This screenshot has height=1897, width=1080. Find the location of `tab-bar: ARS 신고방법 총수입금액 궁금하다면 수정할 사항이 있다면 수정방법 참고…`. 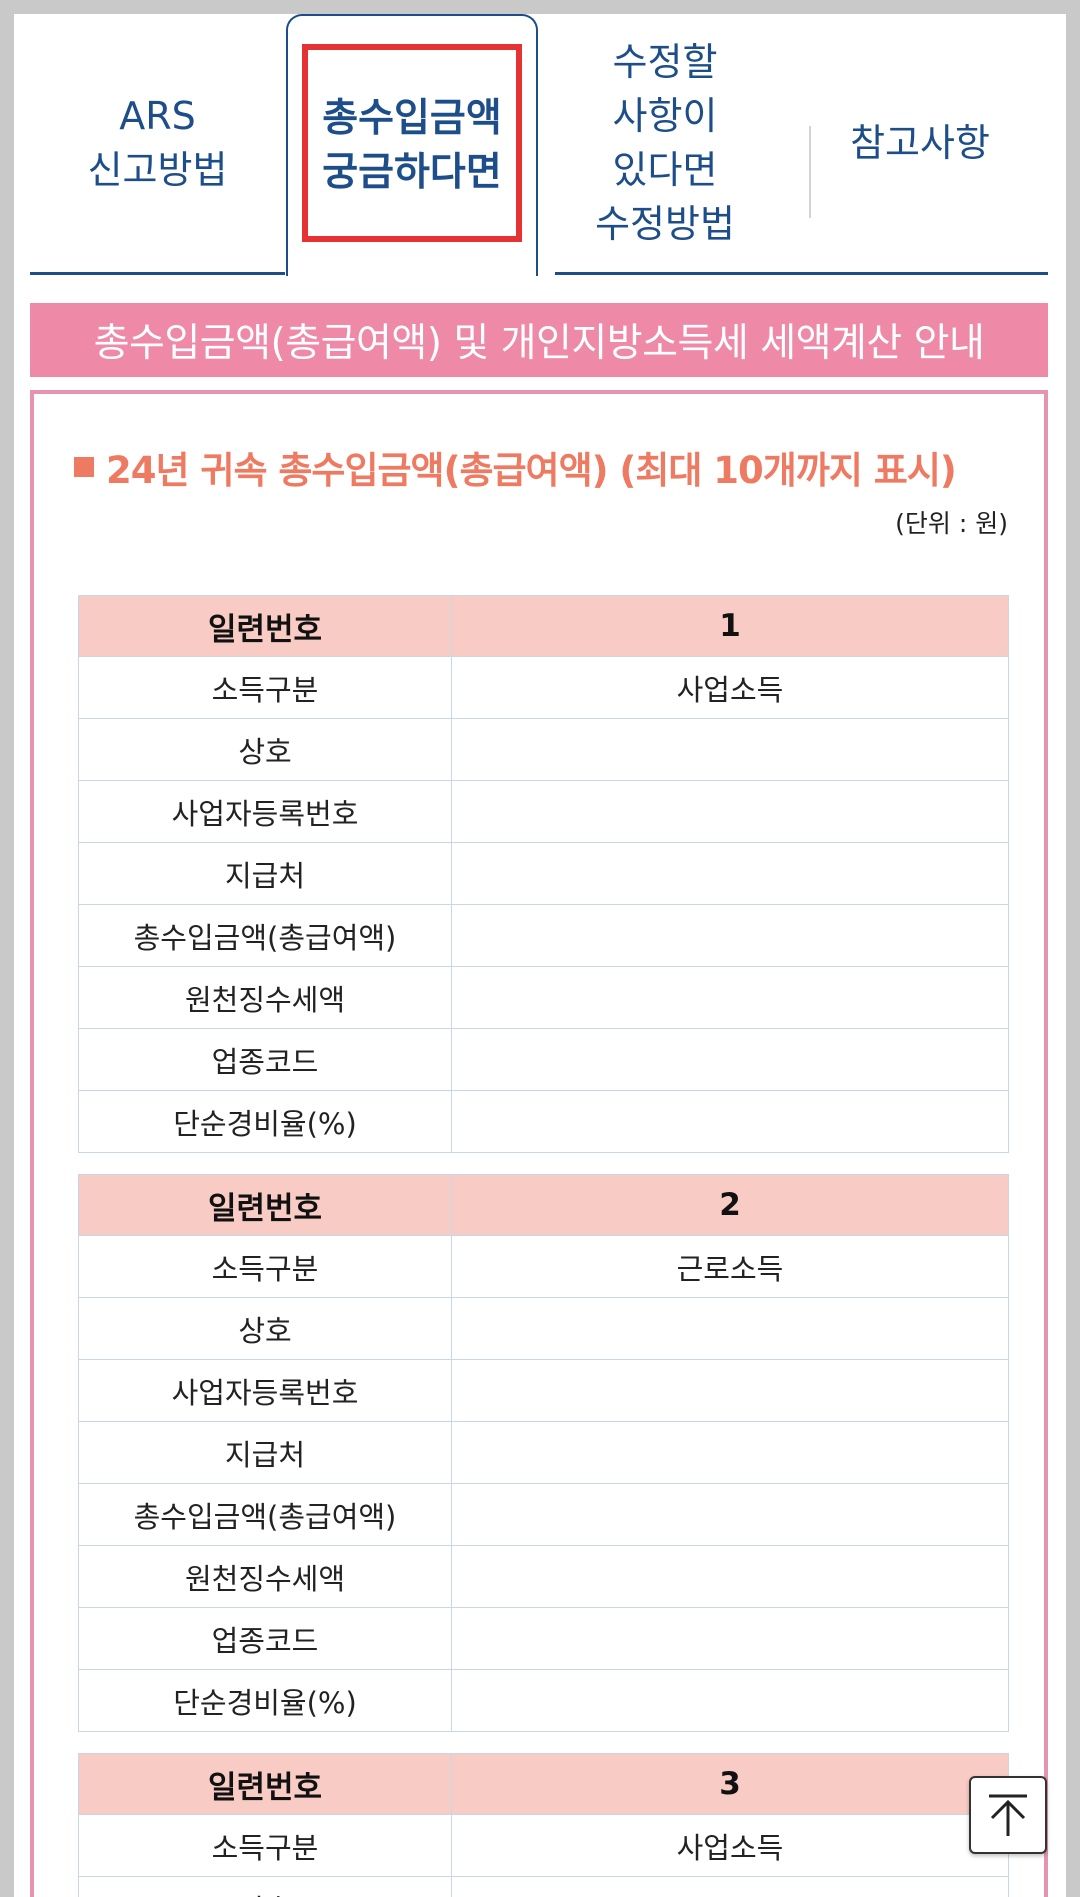

tab-bar: ARS 신고방법 총수입금액 궁금하다면 수정할 사항이 있다면 수정방법 참고… is located at coordinates (539, 145).